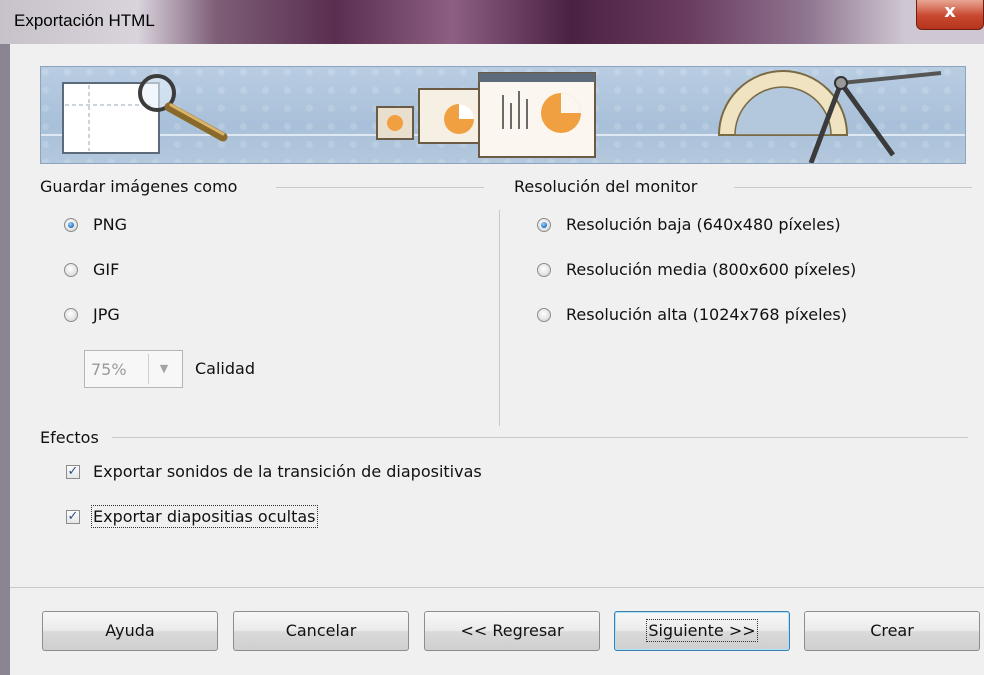 The image size is (984, 675). What do you see at coordinates (204, 516) in the screenshot?
I see `checkbox-export-hidden-label: Exportar diapositias ocultas` at bounding box center [204, 516].